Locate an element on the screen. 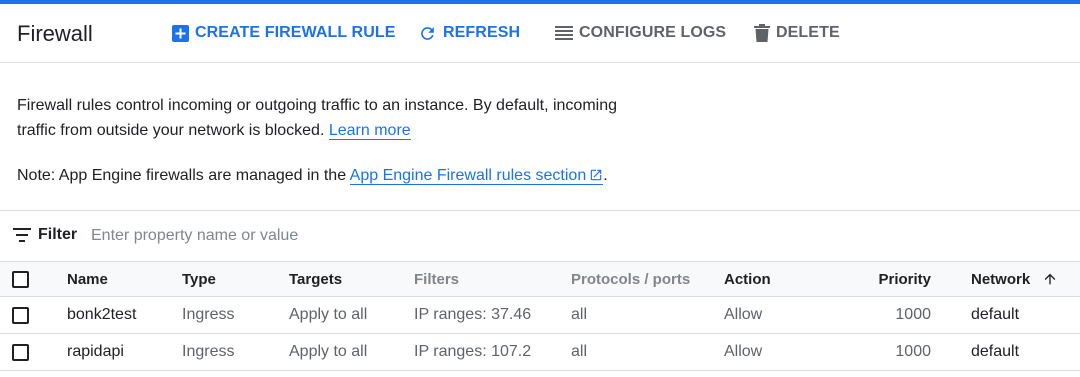 This screenshot has width=1080, height=377. open-in-new-icon is located at coordinates (596, 175).